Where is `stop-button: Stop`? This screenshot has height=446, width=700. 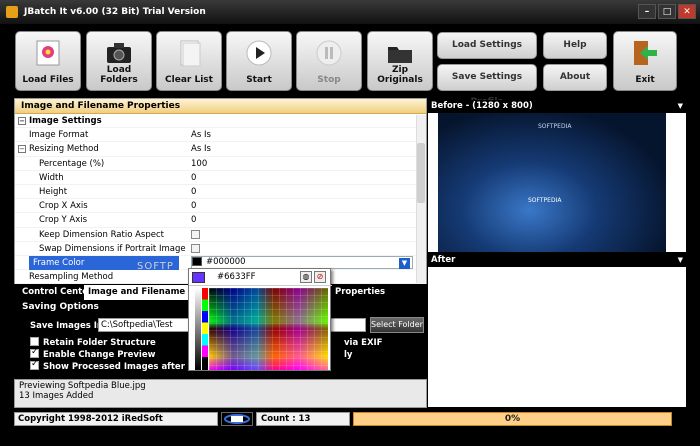
stop-button: Stop is located at coordinates (329, 61).